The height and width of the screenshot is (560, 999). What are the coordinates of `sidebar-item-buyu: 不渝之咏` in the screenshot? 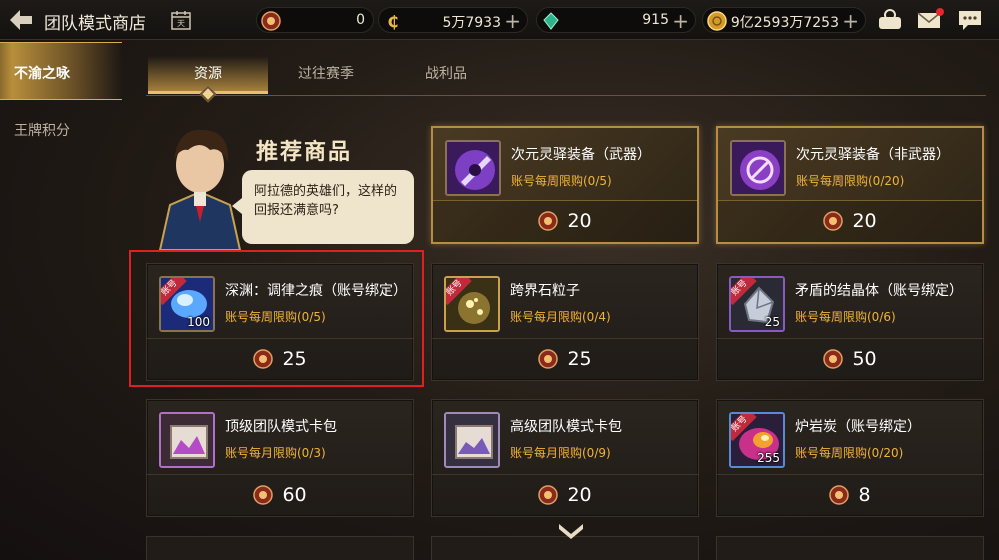 It's located at (61, 71).